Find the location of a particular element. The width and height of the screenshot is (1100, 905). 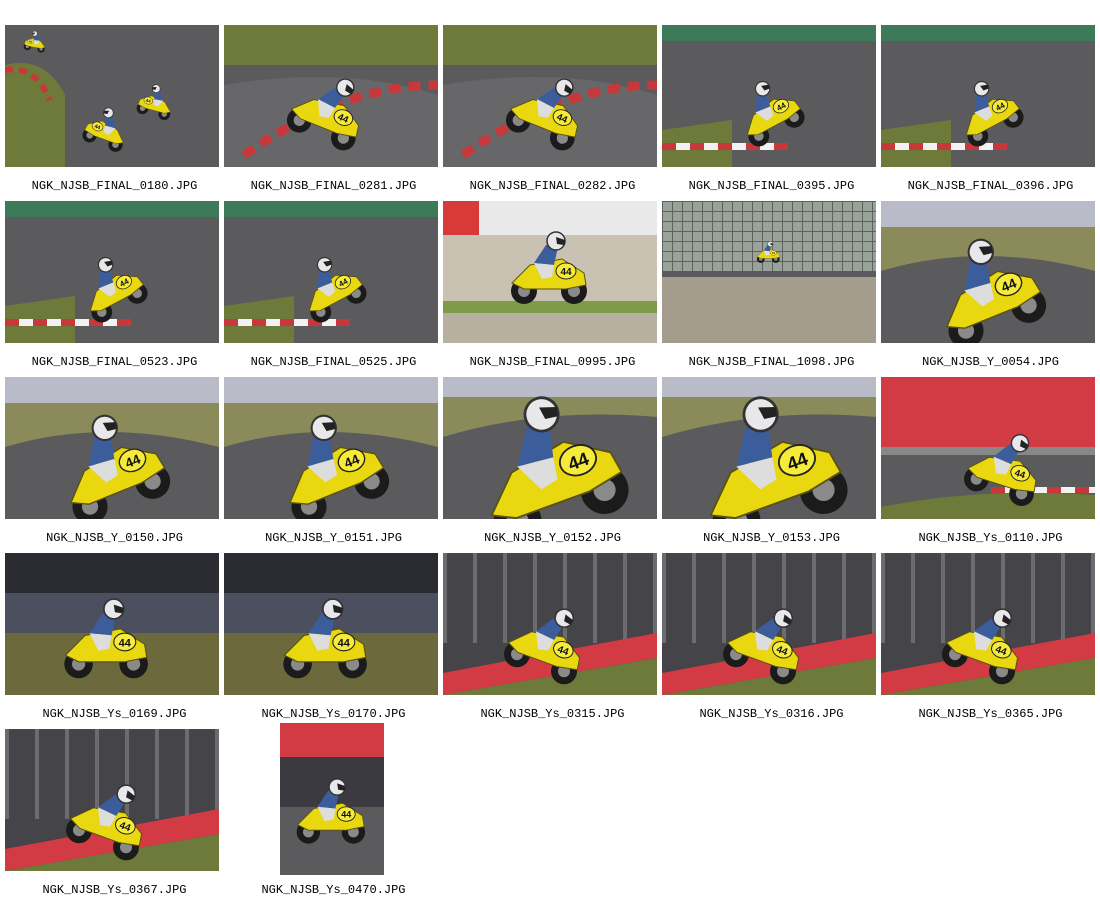

photo-item: 44 NGK_NJSB_Y_0152.JPG is located at coordinates (552, 465).